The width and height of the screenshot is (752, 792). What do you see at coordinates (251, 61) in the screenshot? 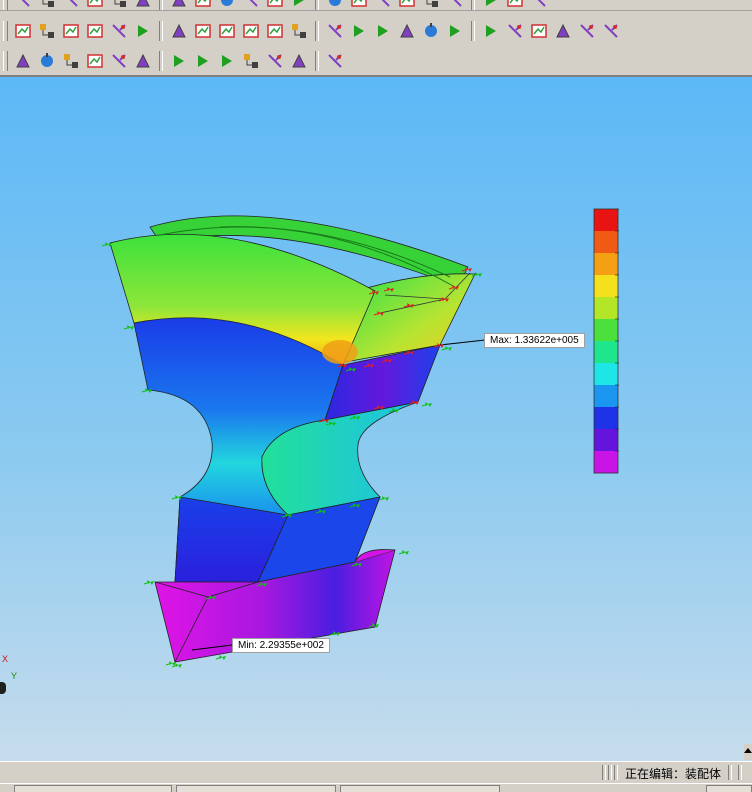
I see `pointer-icon` at bounding box center [251, 61].